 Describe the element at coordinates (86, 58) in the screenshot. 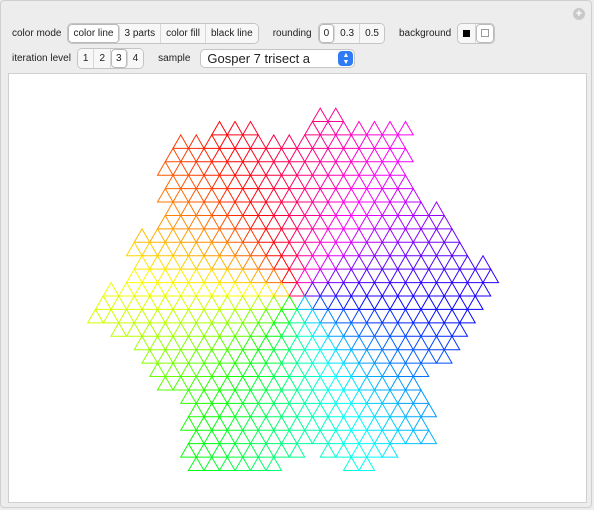

I see `iteration-level-option-1: 1` at that location.